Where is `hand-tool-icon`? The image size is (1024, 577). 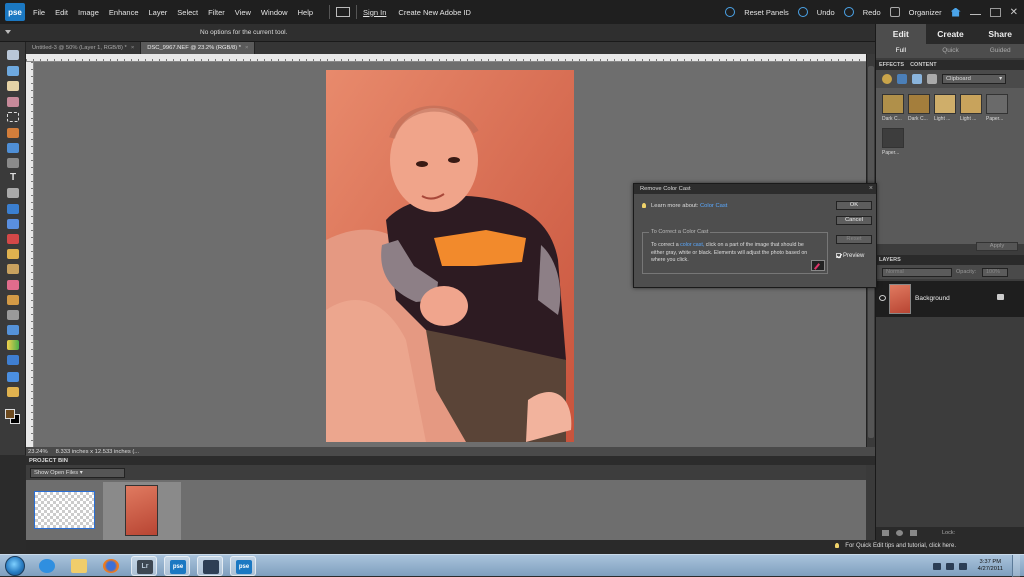 hand-tool-icon is located at coordinates (13, 86).